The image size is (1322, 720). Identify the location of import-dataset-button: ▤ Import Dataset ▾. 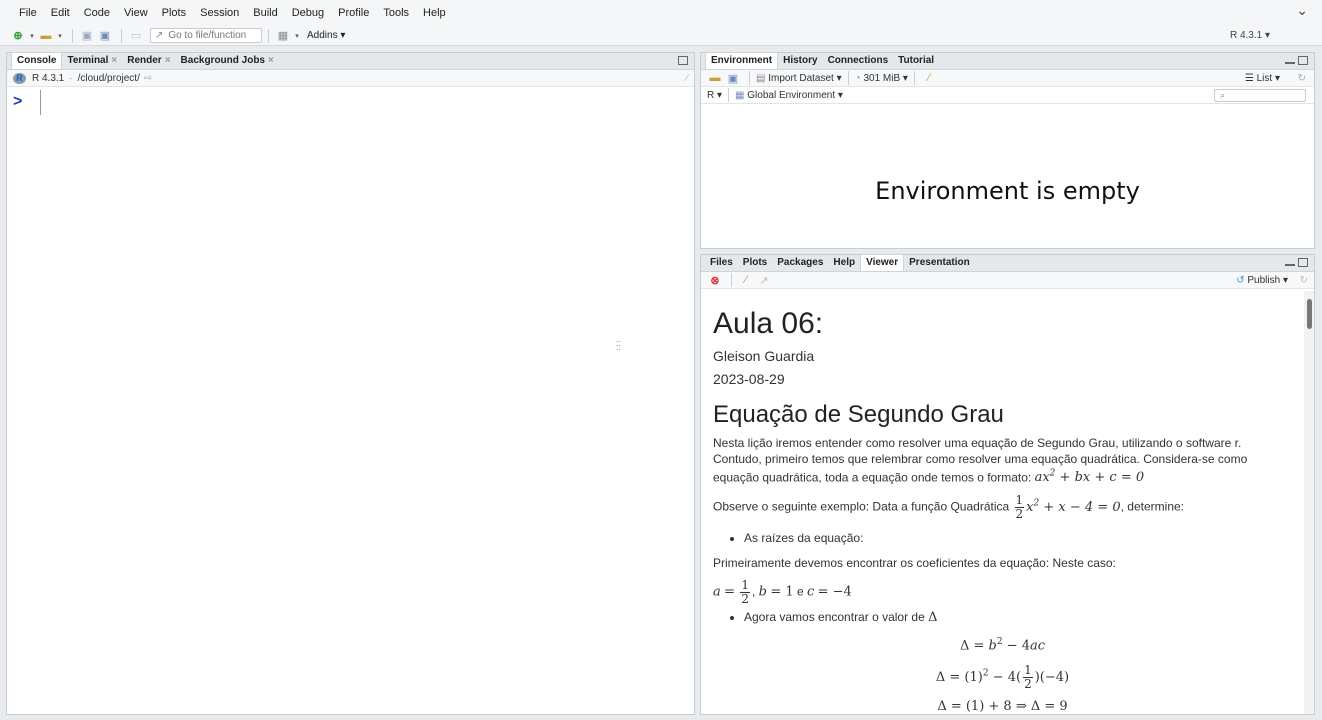
(799, 78).